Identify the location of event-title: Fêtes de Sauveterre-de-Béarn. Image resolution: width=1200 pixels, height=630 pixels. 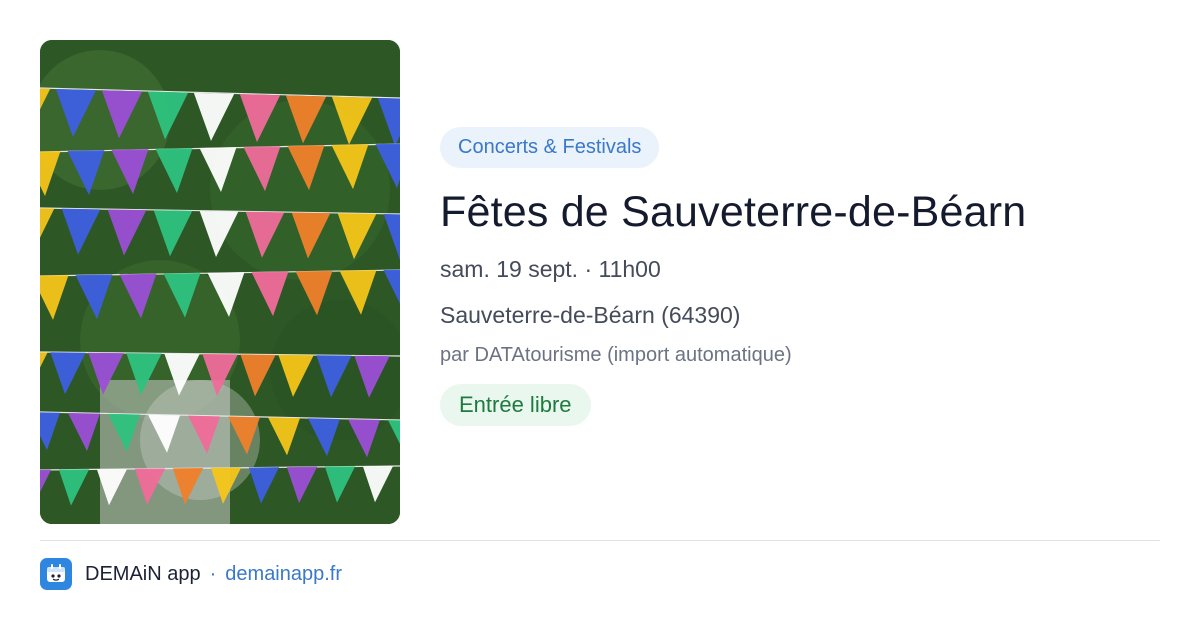
(733, 212).